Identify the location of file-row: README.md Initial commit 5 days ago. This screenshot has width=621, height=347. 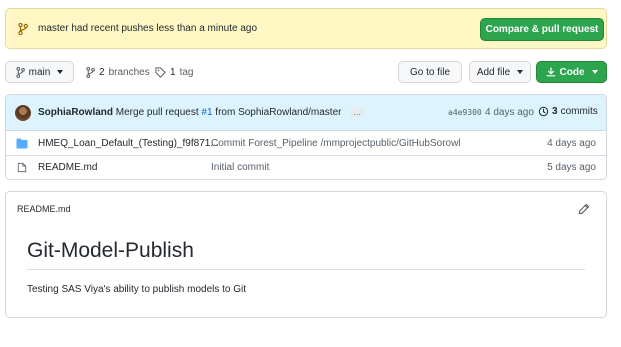
(306, 167).